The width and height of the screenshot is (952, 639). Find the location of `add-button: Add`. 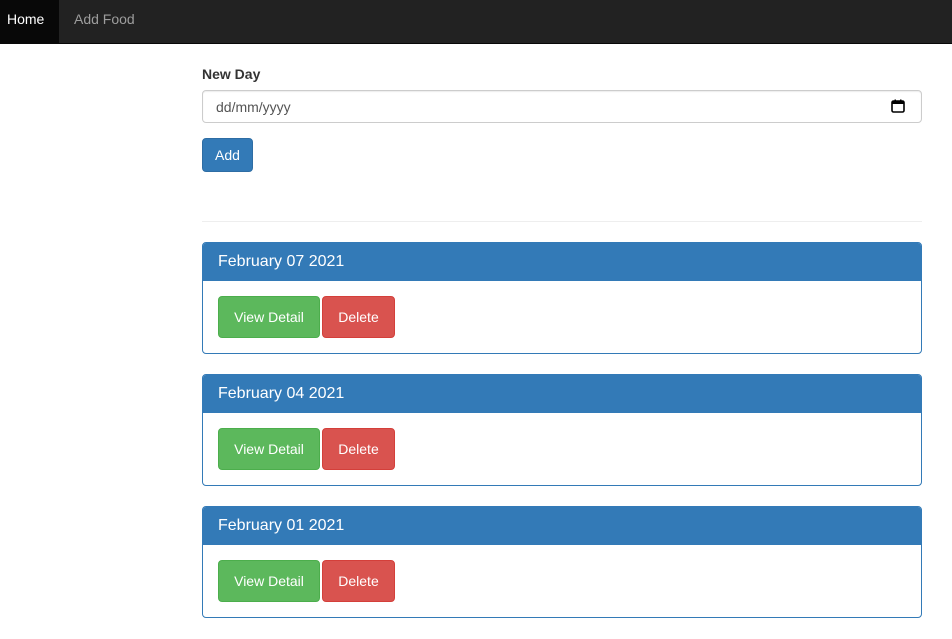

add-button: Add is located at coordinates (227, 155).